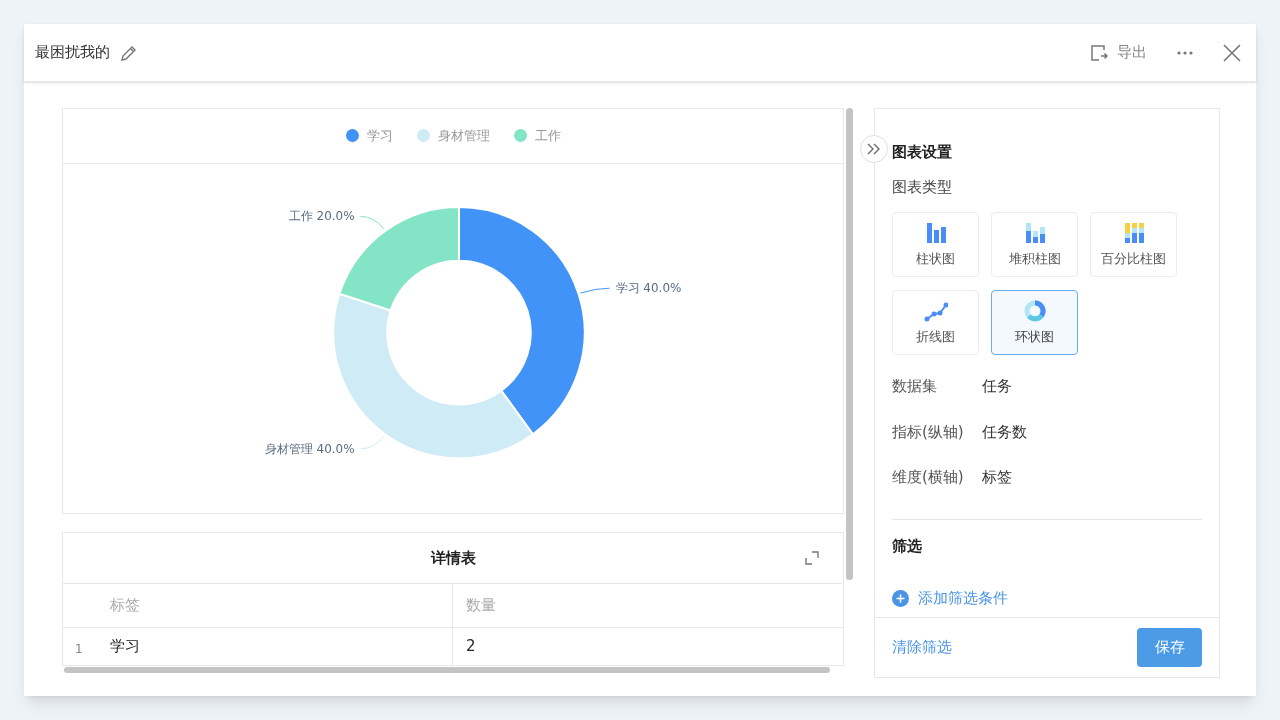  What do you see at coordinates (281, 646) in the screenshot?
I see `table-cell: 学习` at bounding box center [281, 646].